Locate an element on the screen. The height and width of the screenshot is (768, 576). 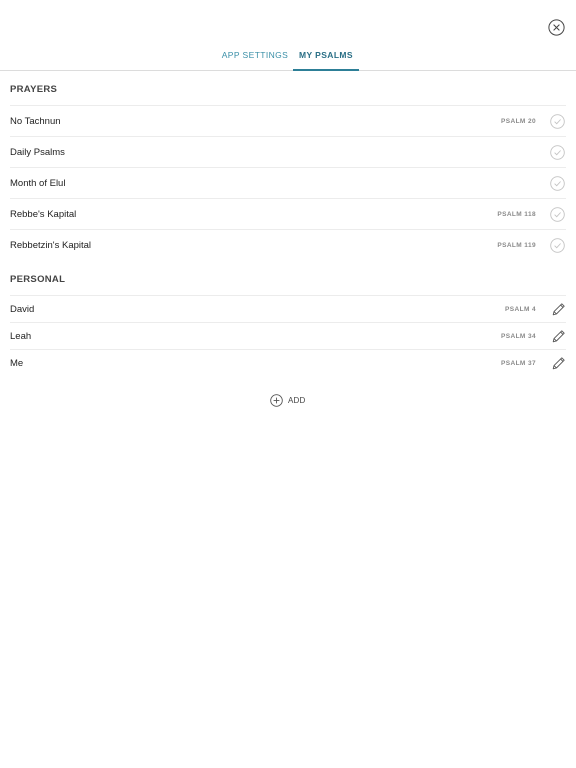
prayer-row-rebbetzins-kapital: Rebbetzin's Kapital PSALM 119 is located at coordinates (288, 244).